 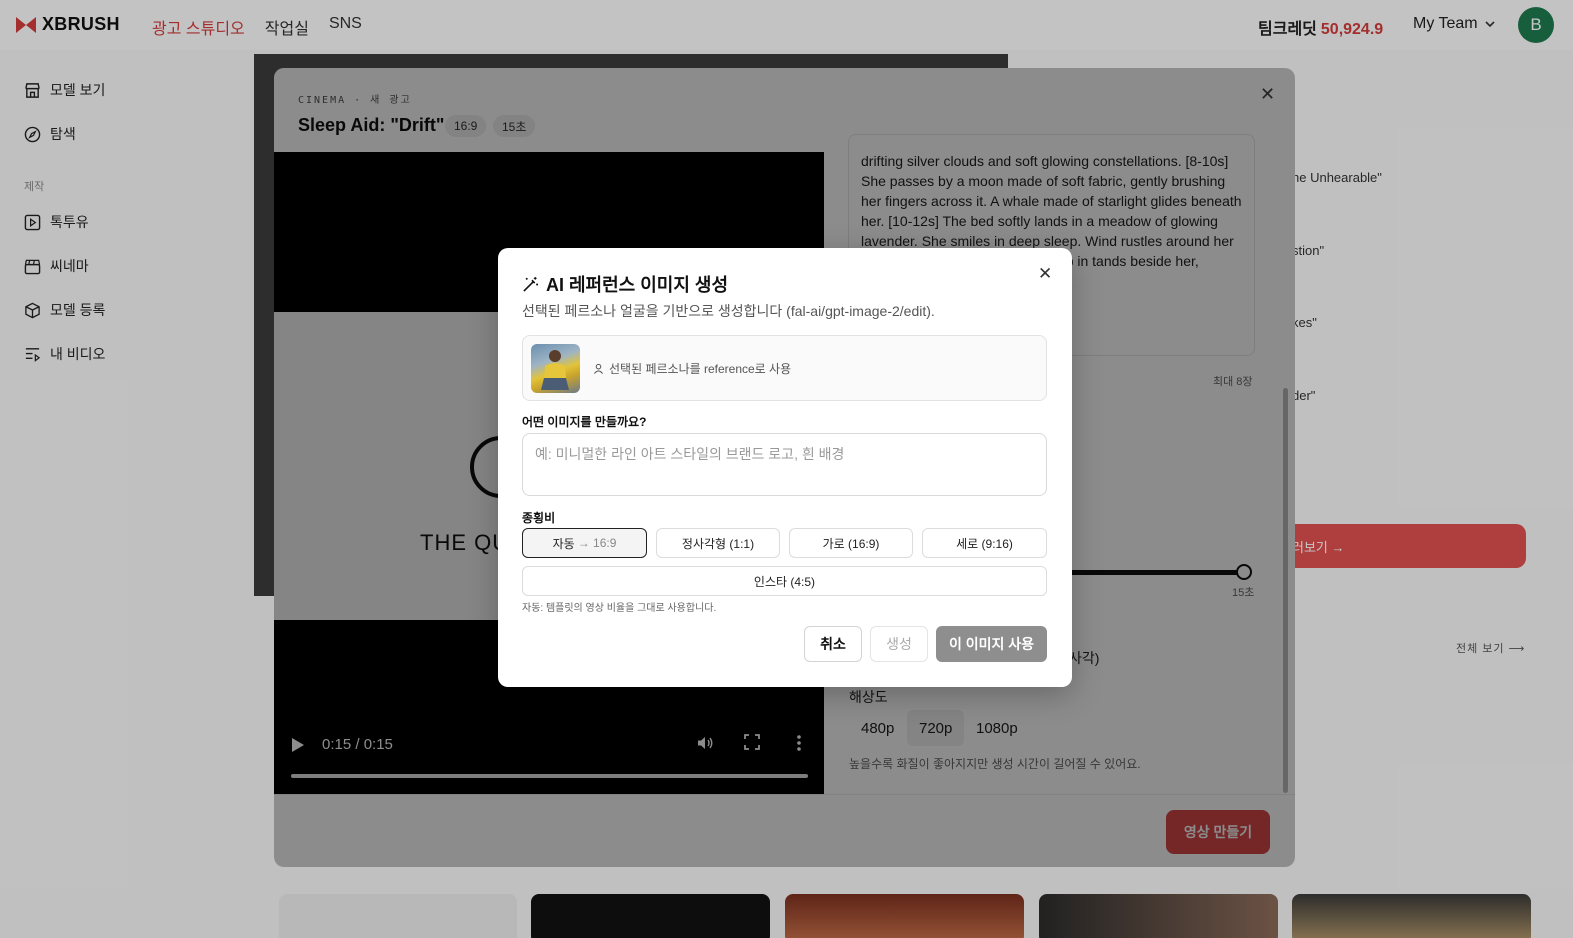 I want to click on prompt-textarea, so click(x=784, y=464).